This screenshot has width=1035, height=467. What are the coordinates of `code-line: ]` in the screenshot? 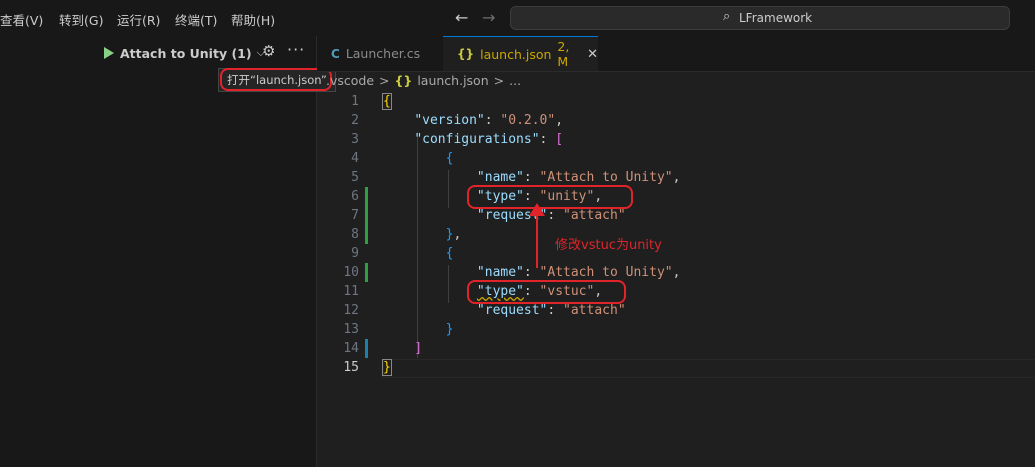 It's located at (418, 348).